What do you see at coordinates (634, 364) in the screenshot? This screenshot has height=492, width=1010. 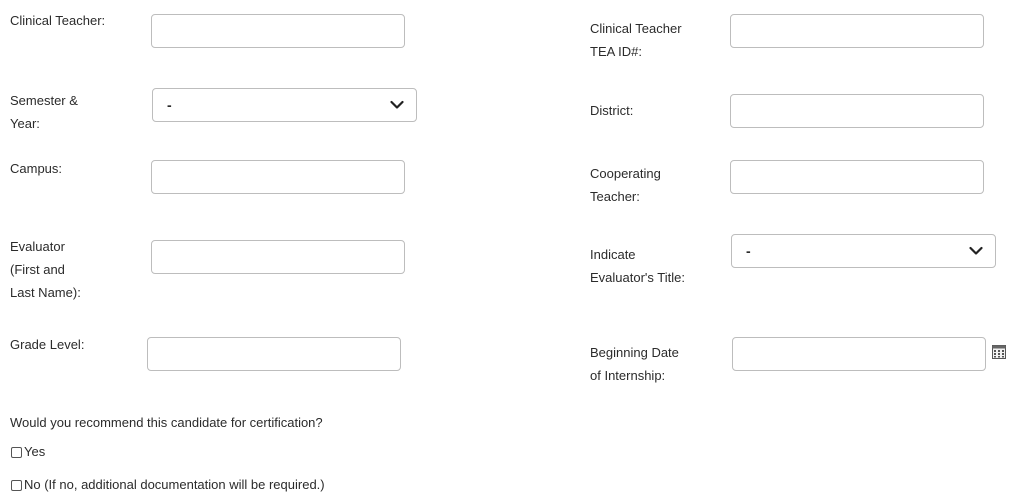 I see `beginning-date-label: Beginning Date of Internship:` at bounding box center [634, 364].